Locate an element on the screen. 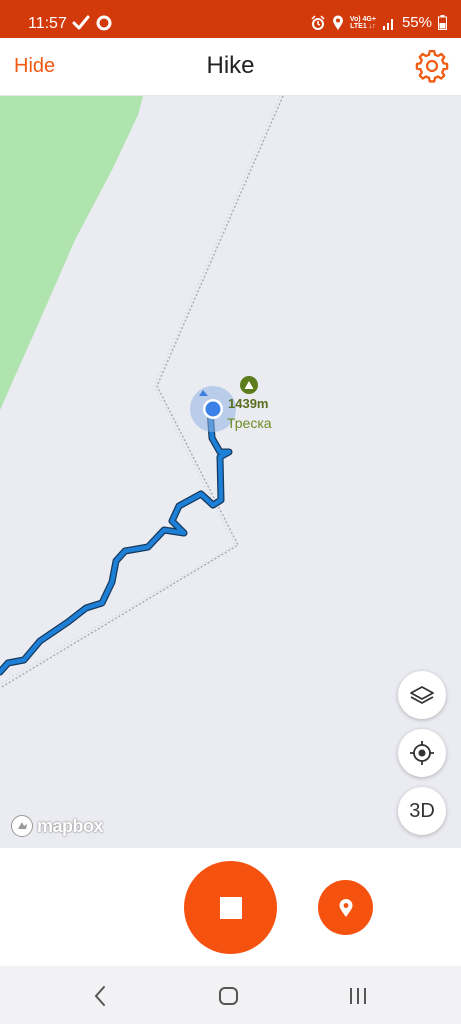  network-type-indicator: Vo) 4G+ LTE1 ↓↑ is located at coordinates (363, 23).